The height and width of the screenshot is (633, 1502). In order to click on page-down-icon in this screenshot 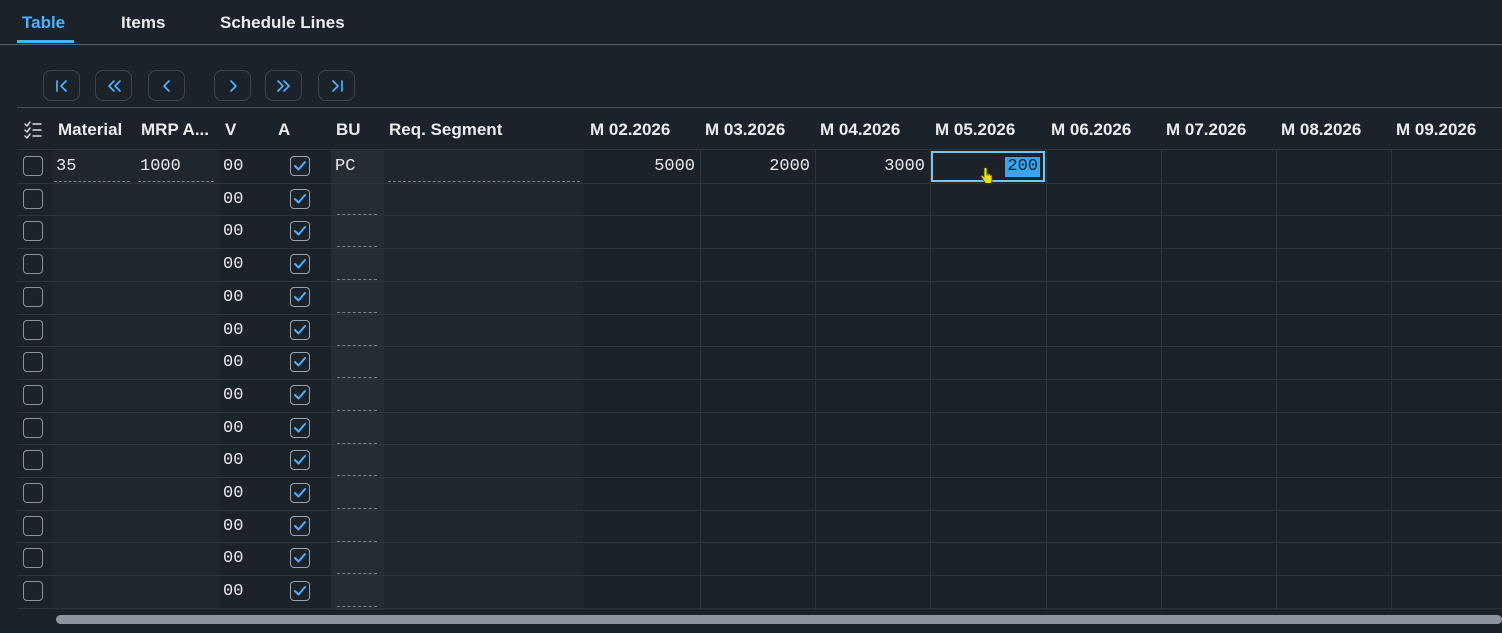, I will do `click(283, 85)`.